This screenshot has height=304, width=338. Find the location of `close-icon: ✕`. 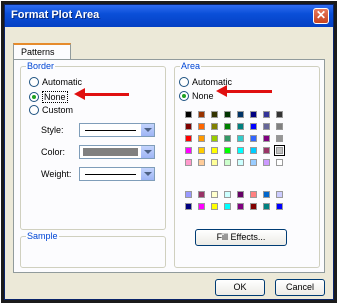

close-icon: ✕ is located at coordinates (321, 15).